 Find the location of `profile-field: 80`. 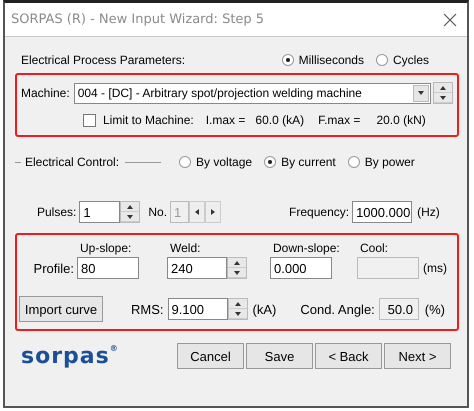

profile-field: 80 is located at coordinates (108, 268).